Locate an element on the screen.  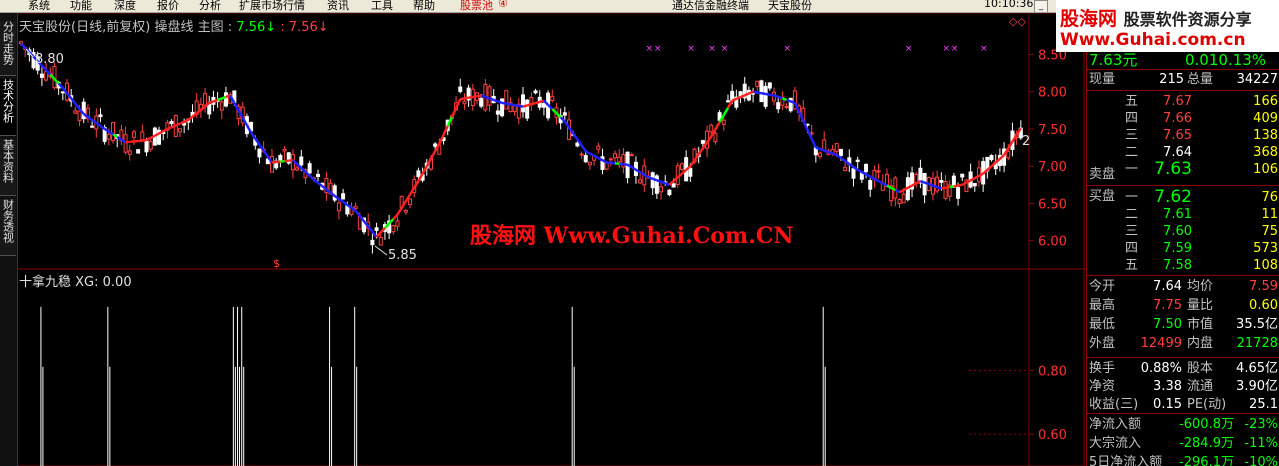
price-tick-label: 8.00 is located at coordinates (1052, 93).